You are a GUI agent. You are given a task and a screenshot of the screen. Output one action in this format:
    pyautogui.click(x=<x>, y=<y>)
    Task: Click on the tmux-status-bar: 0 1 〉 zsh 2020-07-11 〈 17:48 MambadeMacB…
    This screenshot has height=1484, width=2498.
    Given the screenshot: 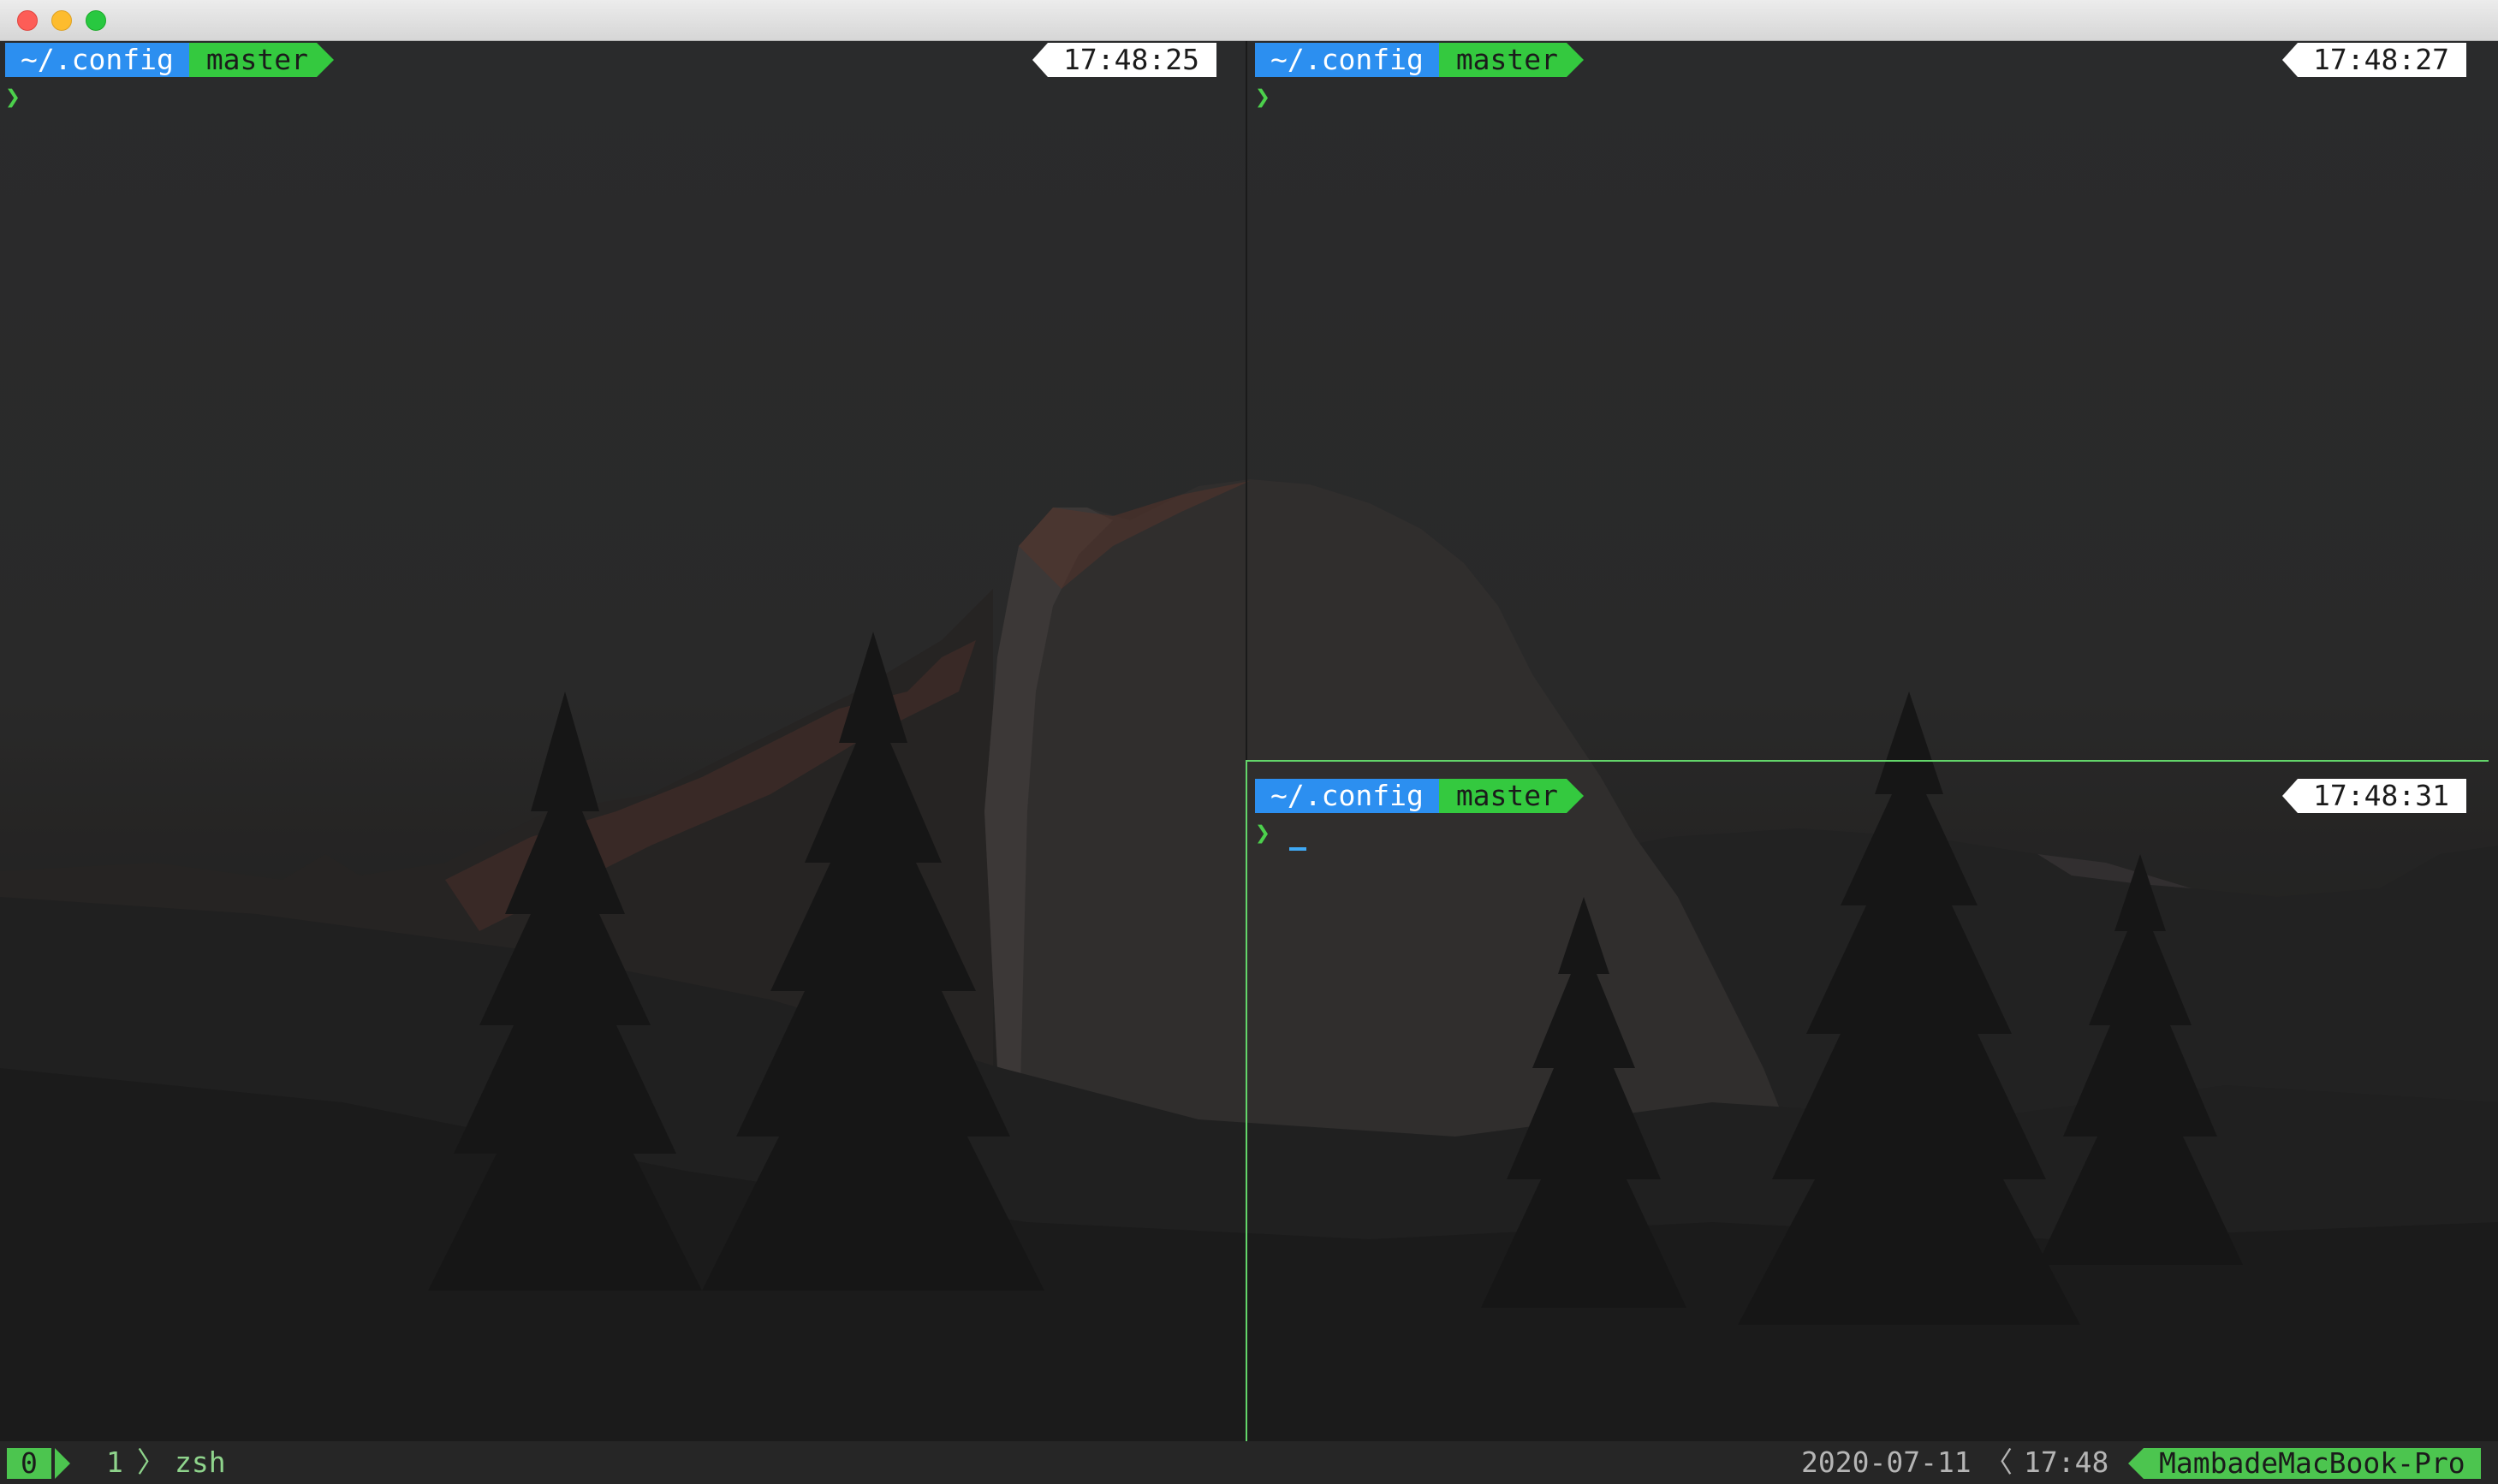 What is the action you would take?
    pyautogui.click(x=1249, y=1463)
    